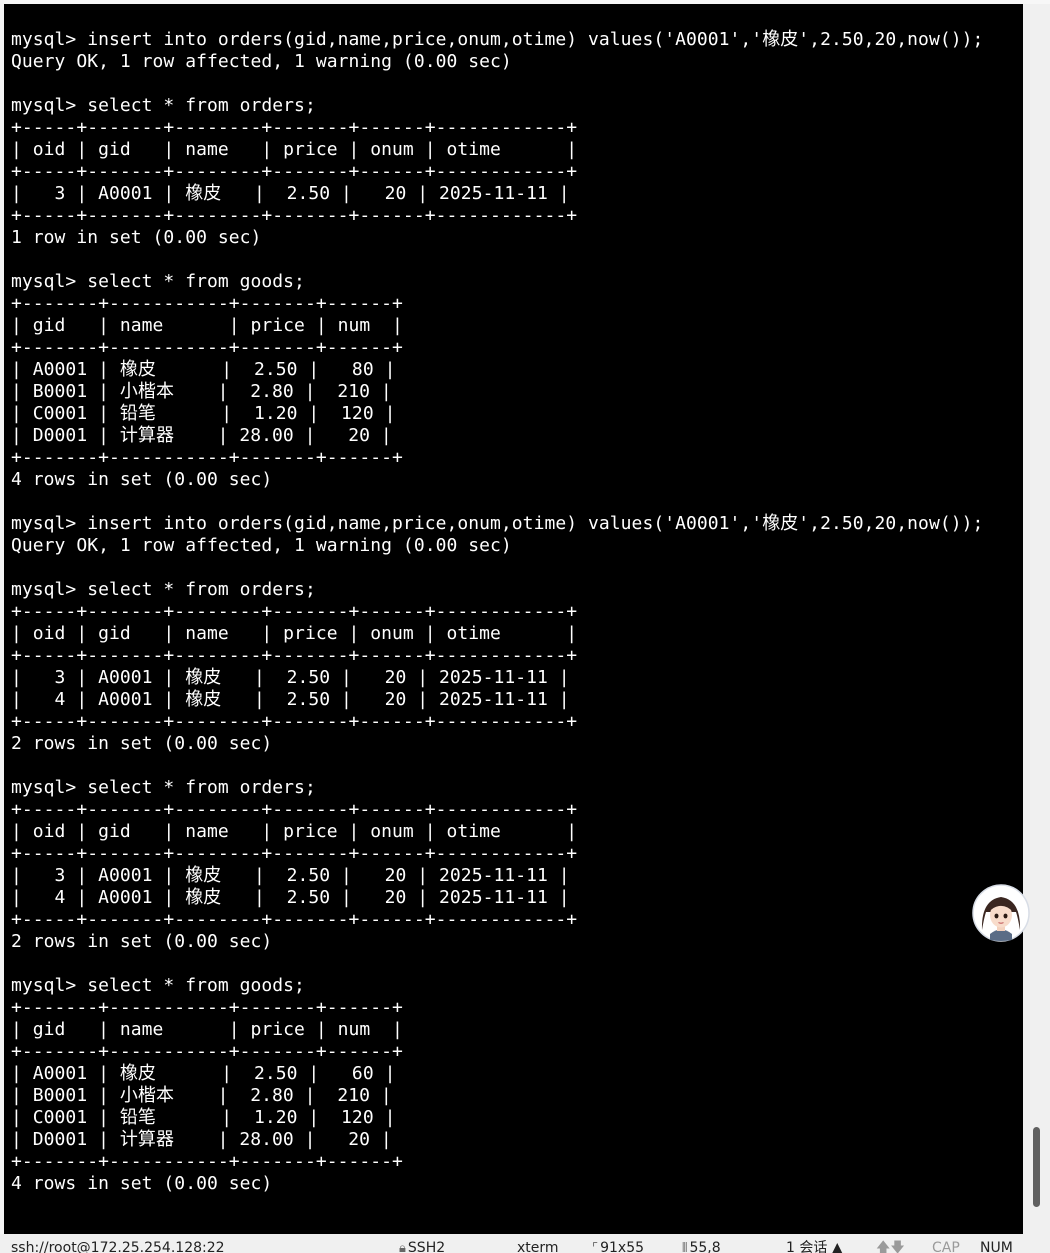 The height and width of the screenshot is (1253, 1050). I want to click on cursor-position: 55,8, so click(705, 1246).